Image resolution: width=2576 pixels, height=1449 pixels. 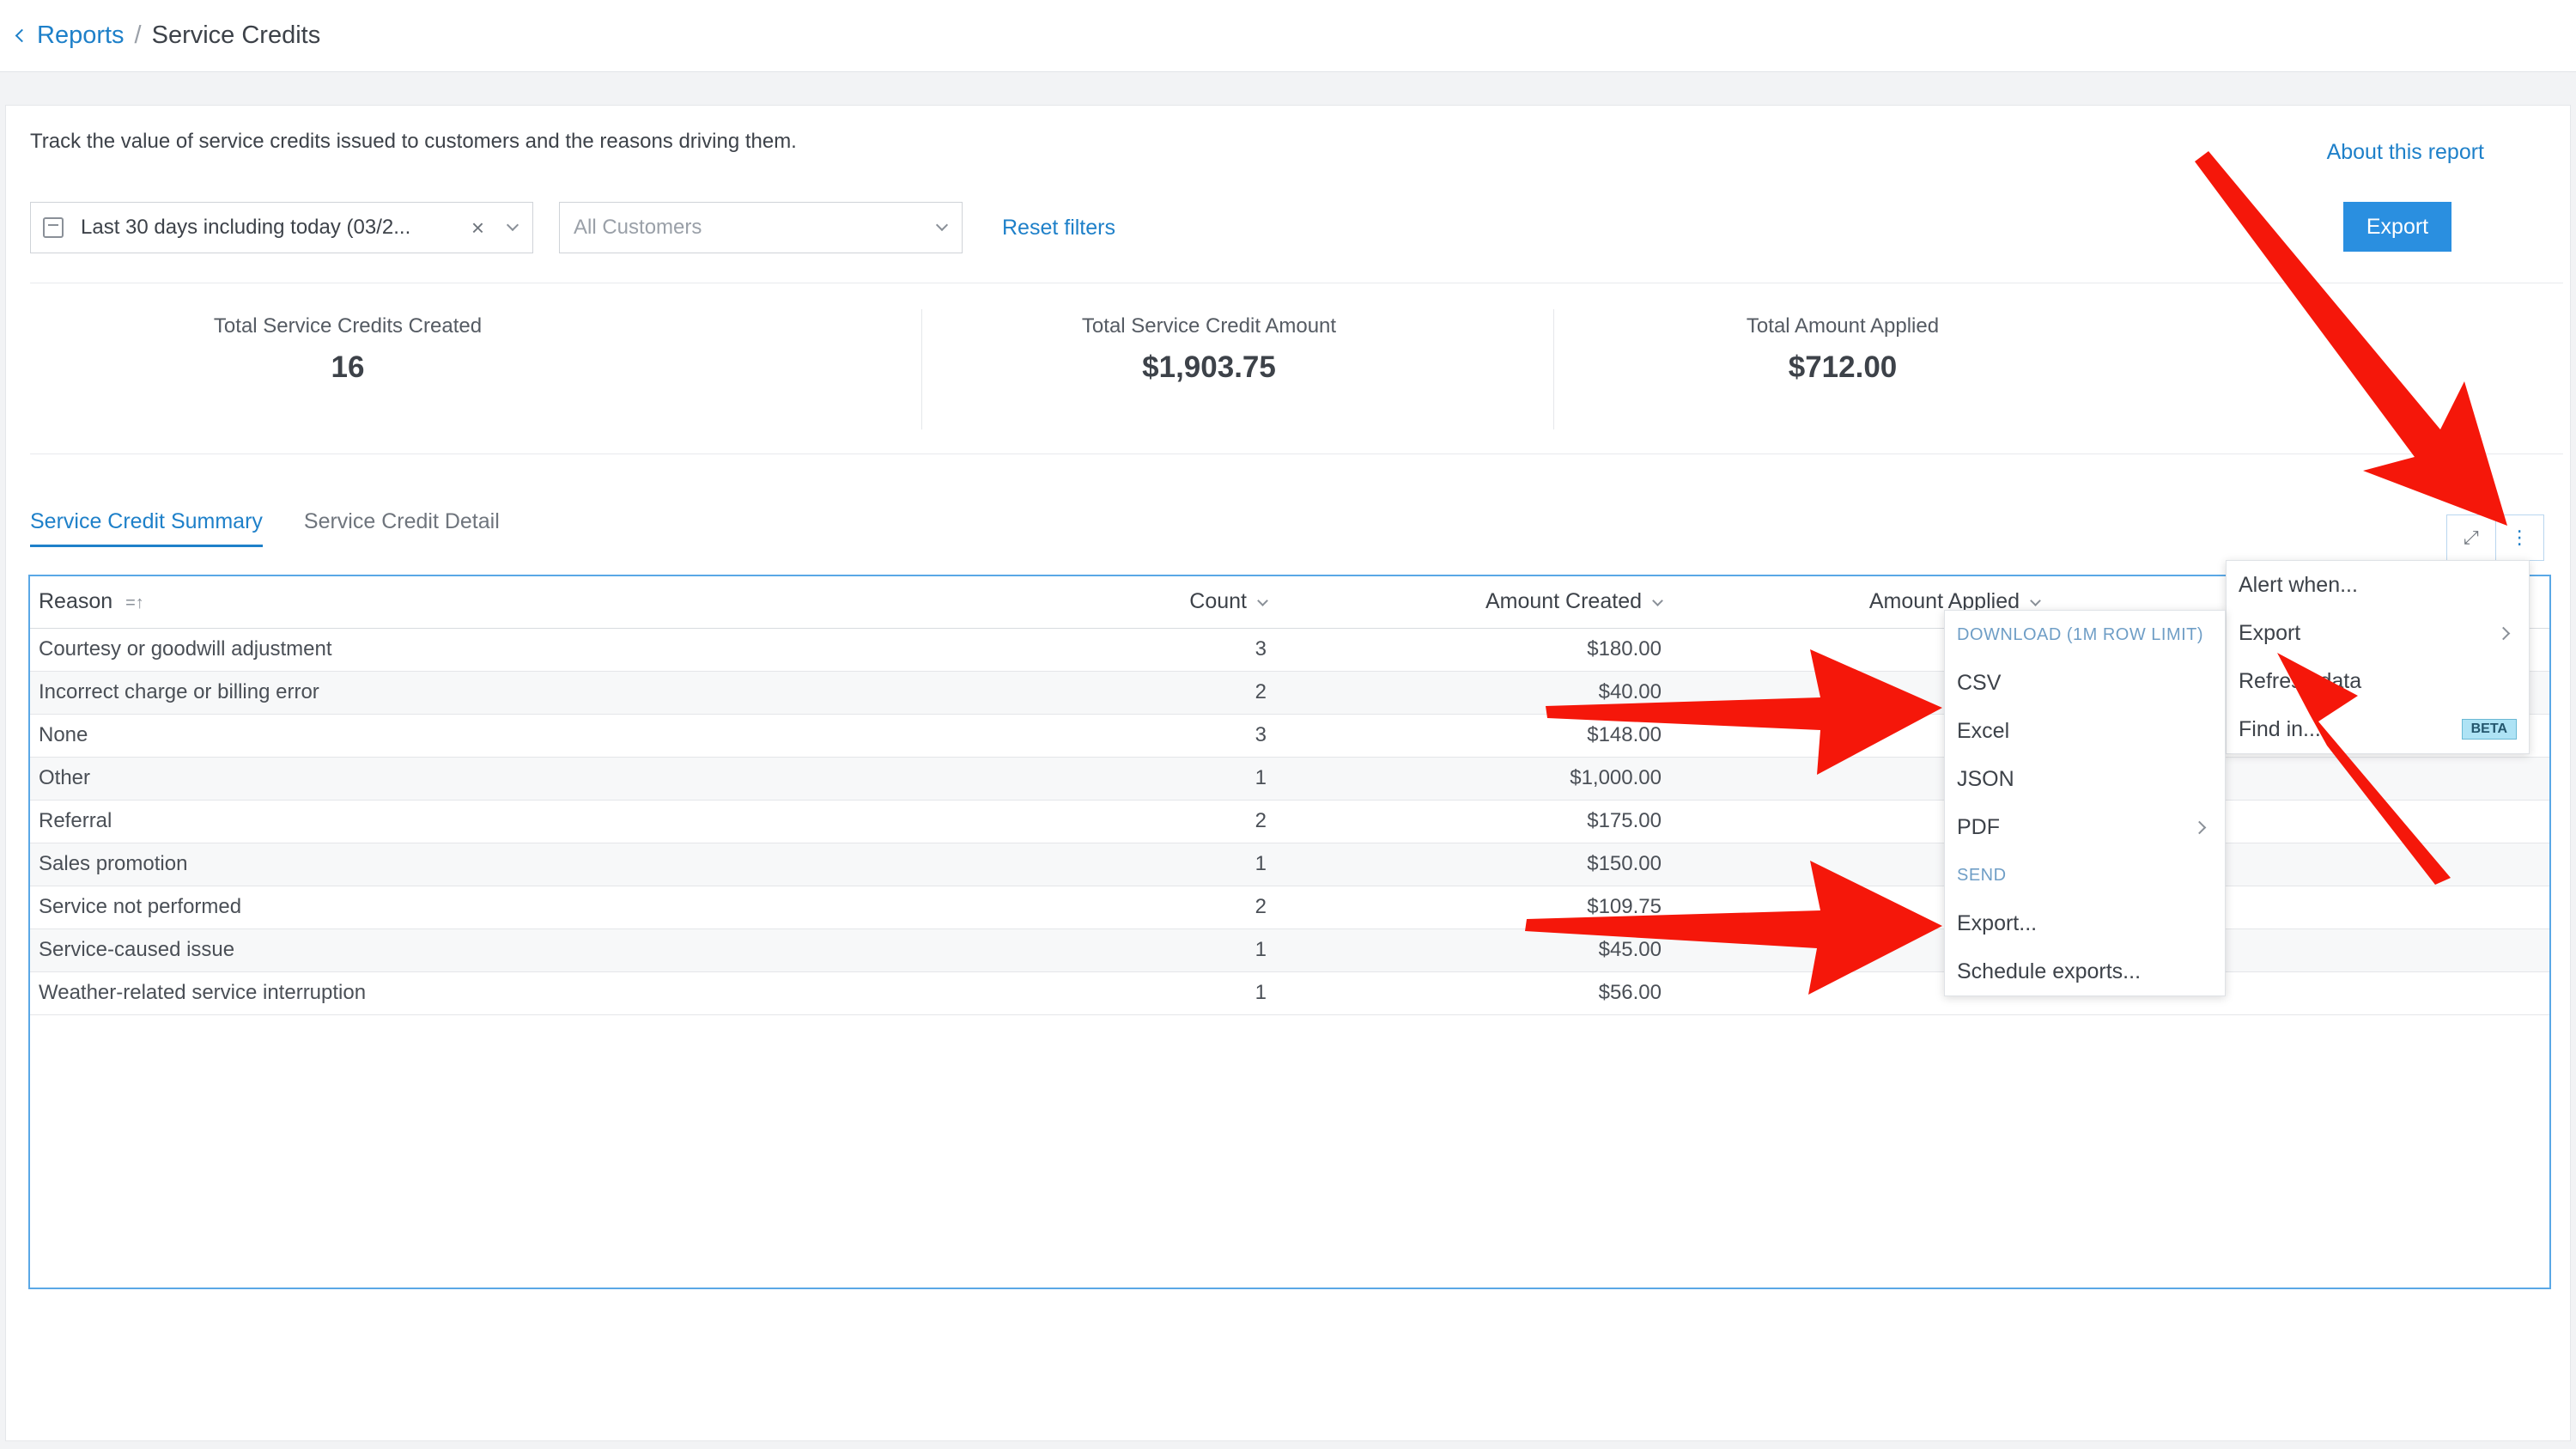 I want to click on menu-item-find-in: Find in... BETA, so click(x=2378, y=729).